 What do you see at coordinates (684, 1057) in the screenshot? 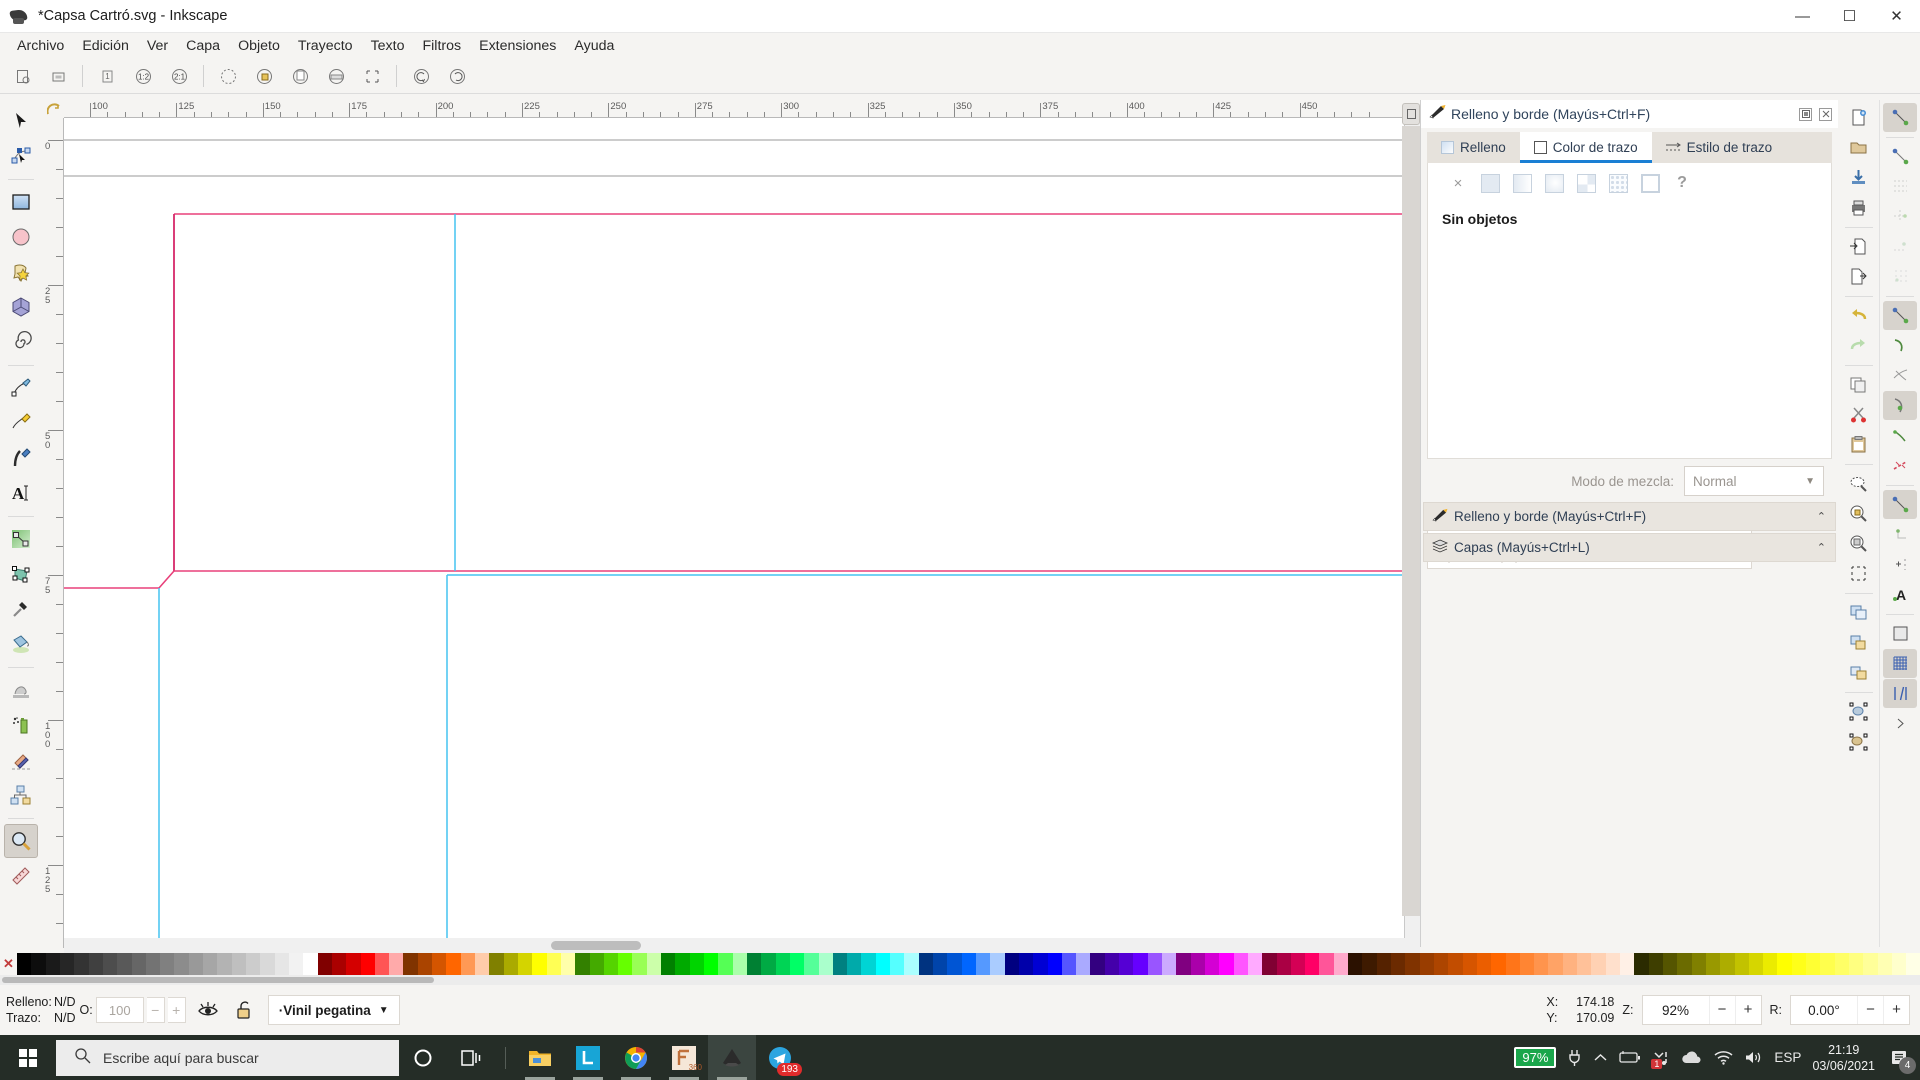
I see `fusion360-icon: 360` at bounding box center [684, 1057].